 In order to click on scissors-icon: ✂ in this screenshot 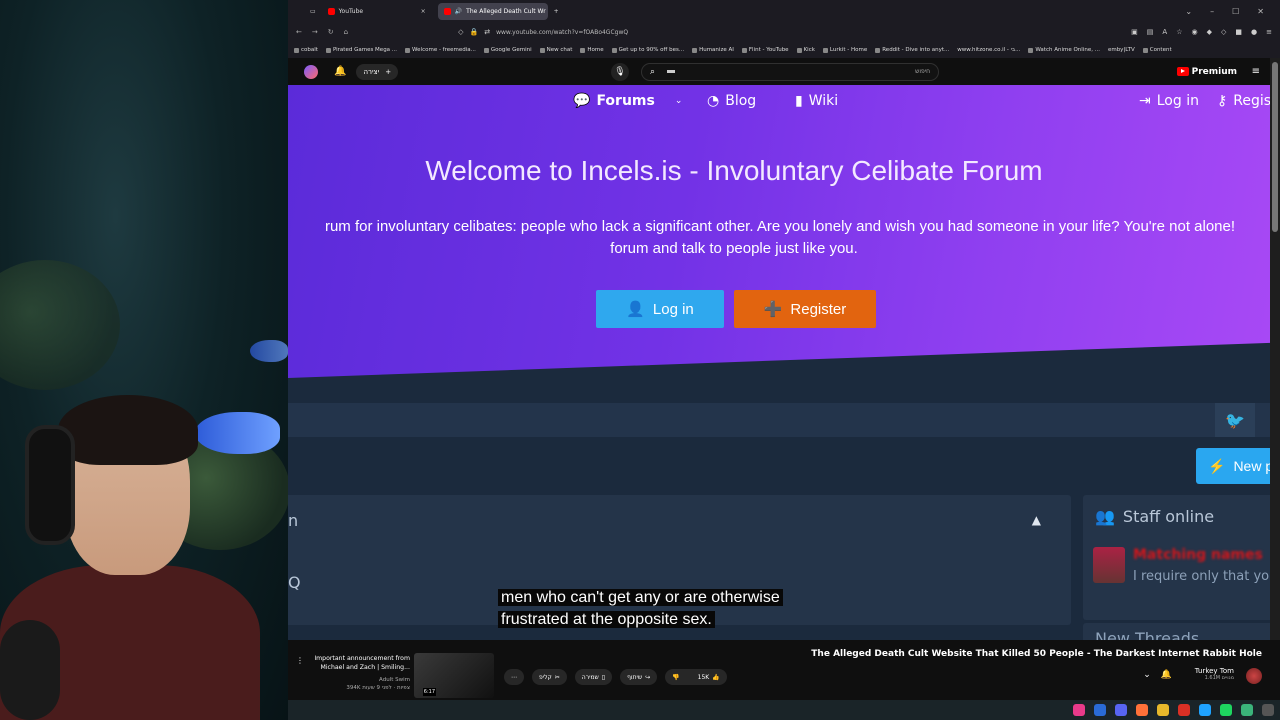, I will do `click(557, 677)`.